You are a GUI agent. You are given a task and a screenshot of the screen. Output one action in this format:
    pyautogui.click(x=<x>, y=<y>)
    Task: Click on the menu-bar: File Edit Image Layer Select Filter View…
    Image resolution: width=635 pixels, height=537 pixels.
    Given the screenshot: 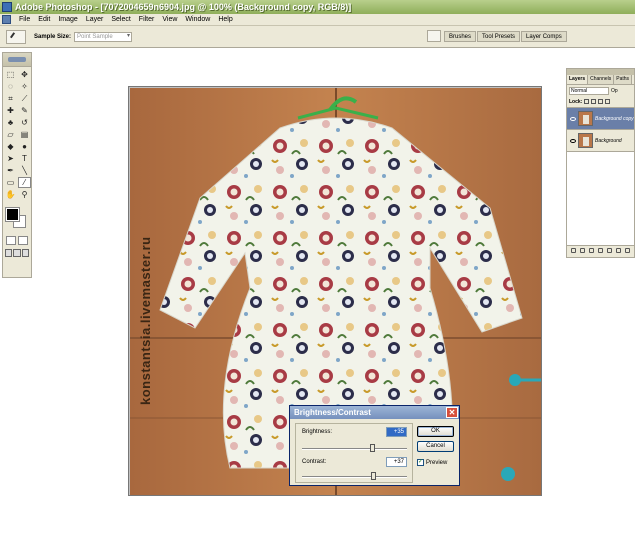 What is the action you would take?
    pyautogui.click(x=317, y=20)
    